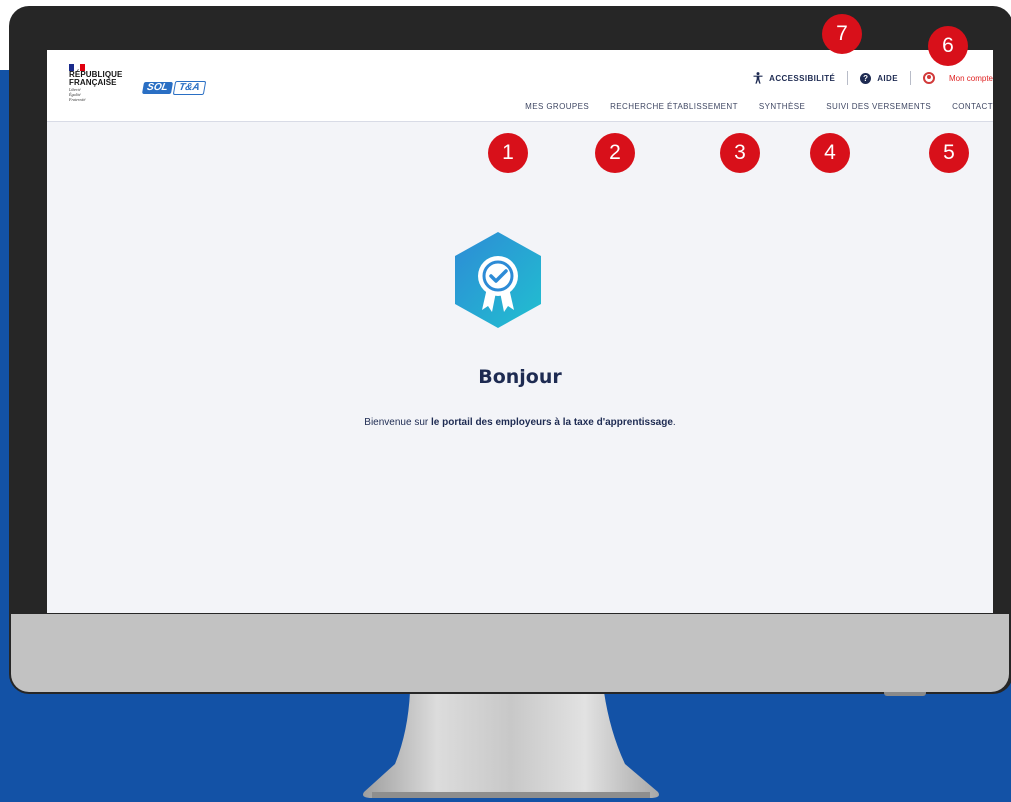 This screenshot has width=1011, height=802. What do you see at coordinates (189, 88) in the screenshot?
I see `ta-logo-text: T&A` at bounding box center [189, 88].